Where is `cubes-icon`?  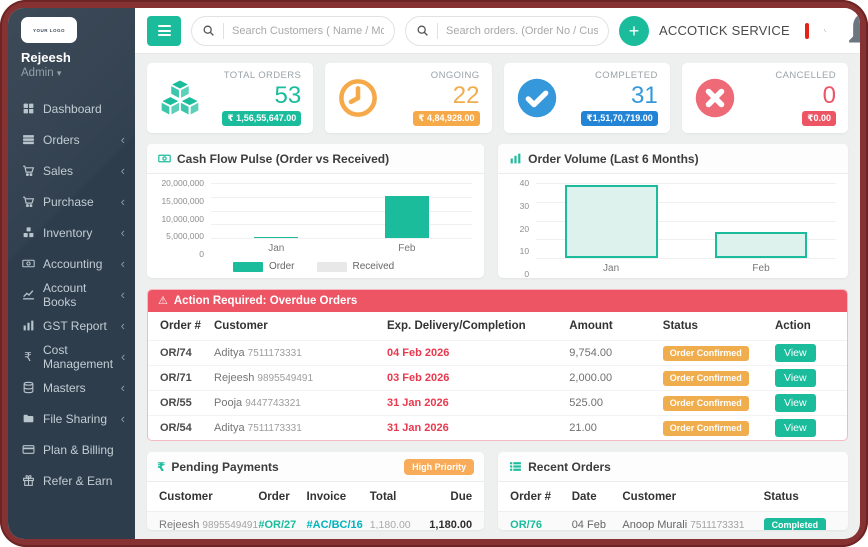
cubes-icon is located at coordinates (180, 98).